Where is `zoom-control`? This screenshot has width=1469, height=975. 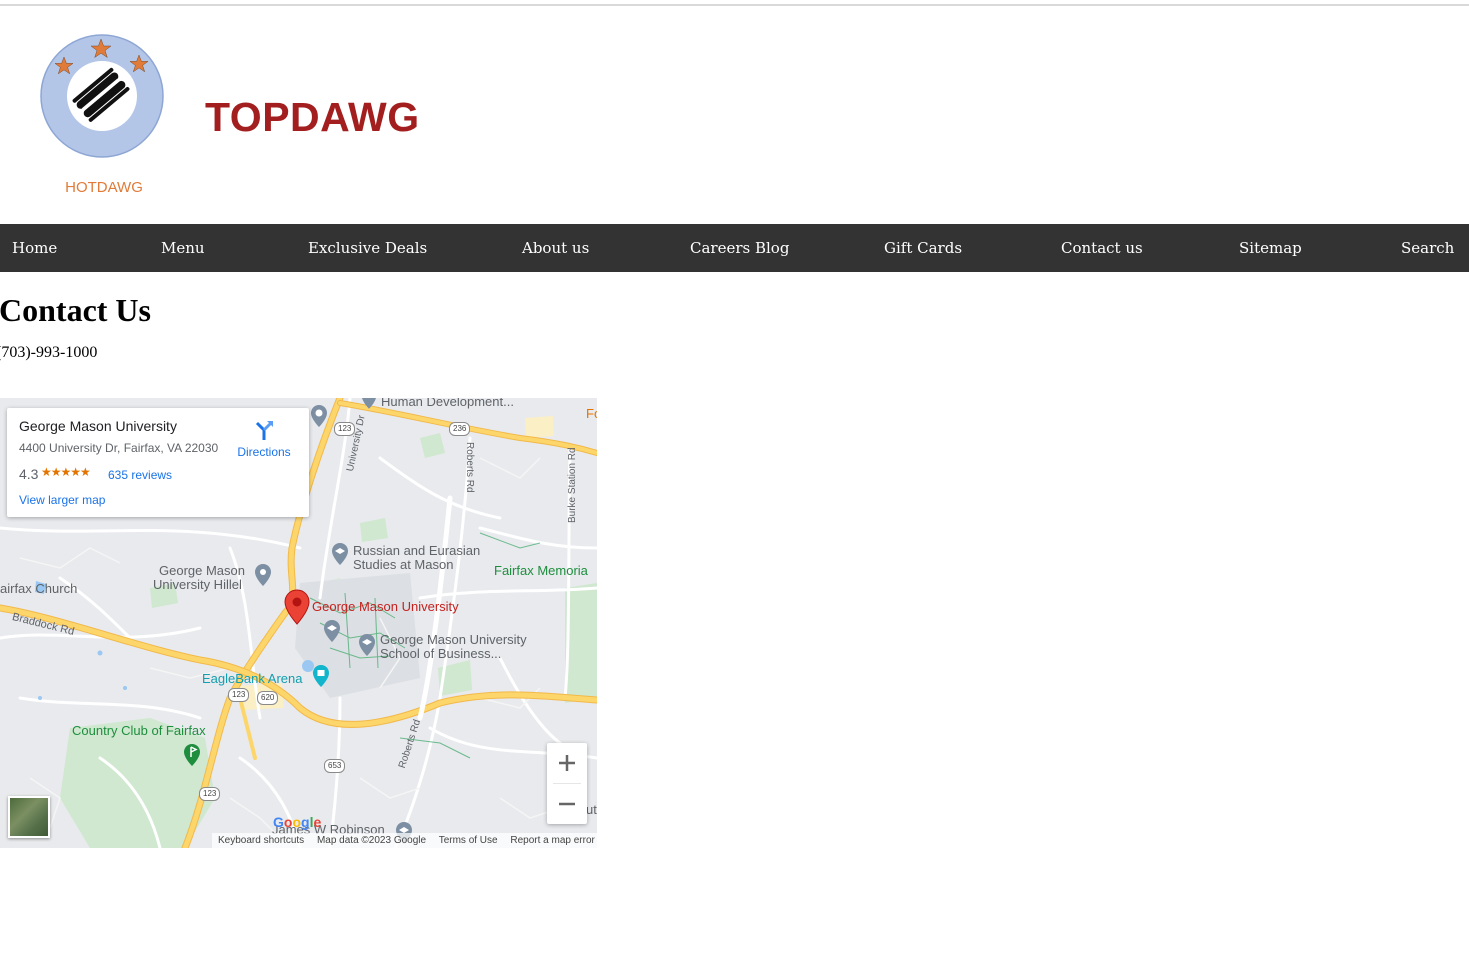 zoom-control is located at coordinates (567, 783).